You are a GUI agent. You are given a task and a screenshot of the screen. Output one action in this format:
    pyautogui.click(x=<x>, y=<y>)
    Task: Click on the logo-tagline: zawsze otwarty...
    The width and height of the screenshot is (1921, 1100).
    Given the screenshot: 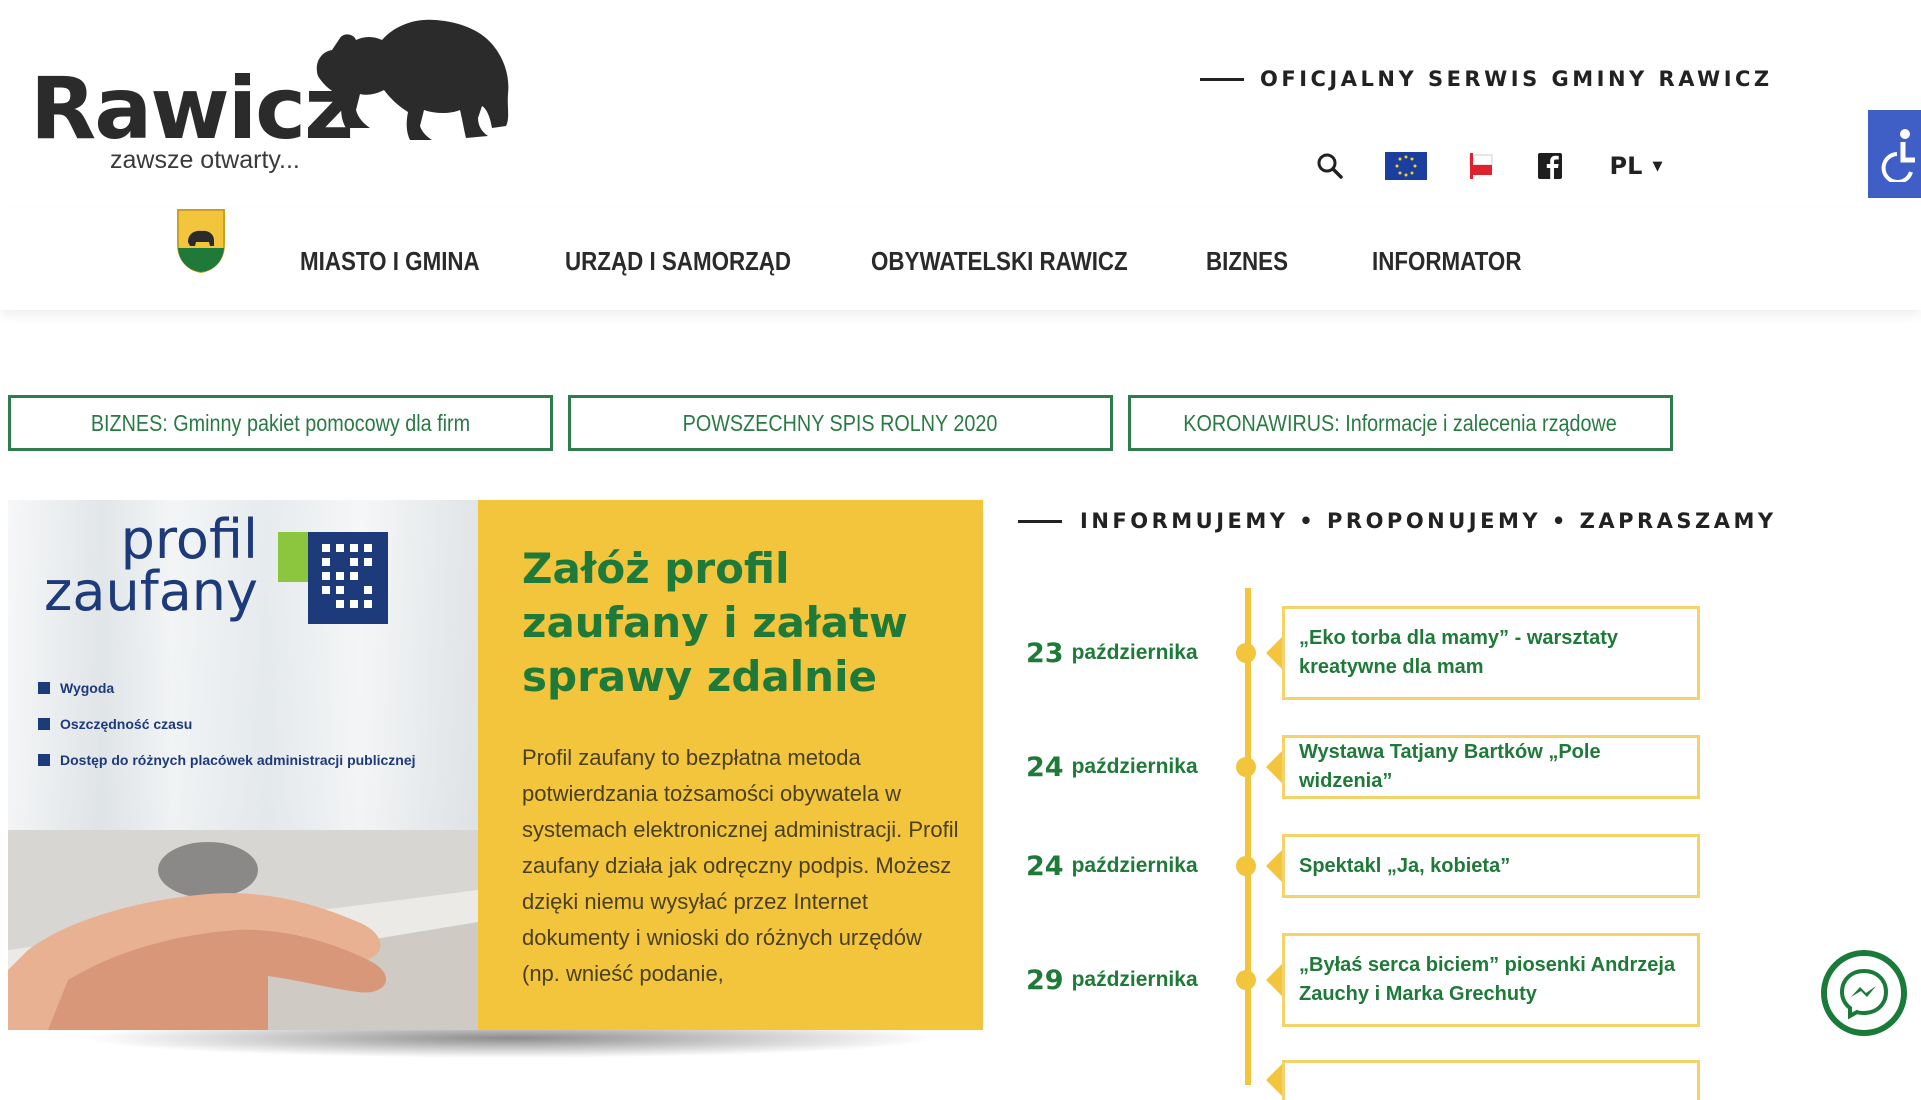 What is the action you would take?
    pyautogui.click(x=205, y=160)
    